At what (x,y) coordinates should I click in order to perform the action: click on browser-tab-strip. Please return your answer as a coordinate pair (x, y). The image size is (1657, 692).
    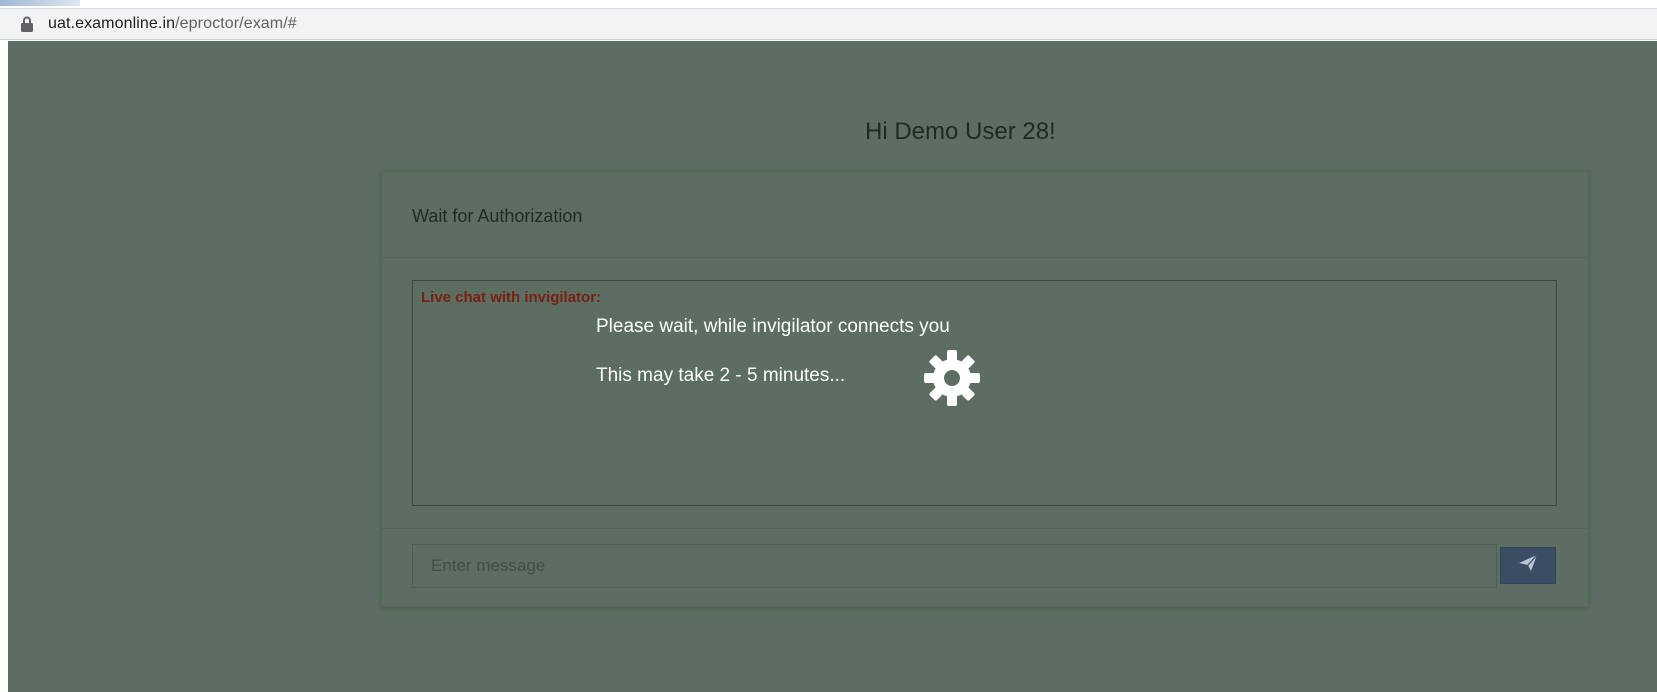
    Looking at the image, I should click on (828, 4).